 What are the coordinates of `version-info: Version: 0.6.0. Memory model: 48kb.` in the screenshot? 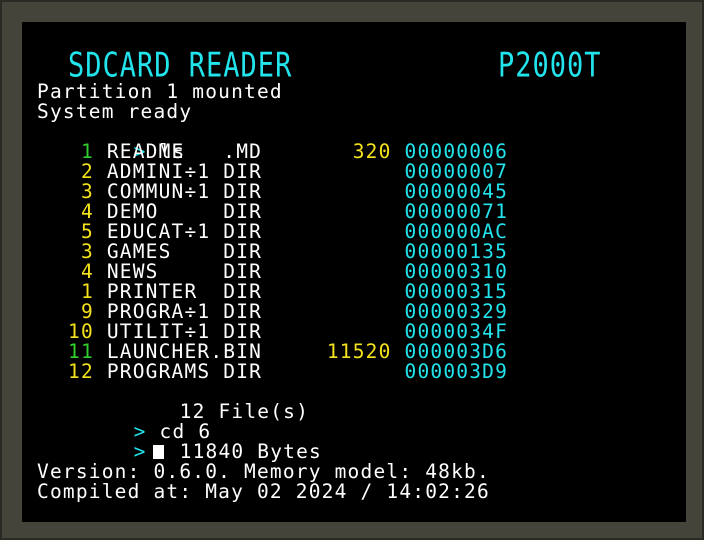 It's located at (263, 471).